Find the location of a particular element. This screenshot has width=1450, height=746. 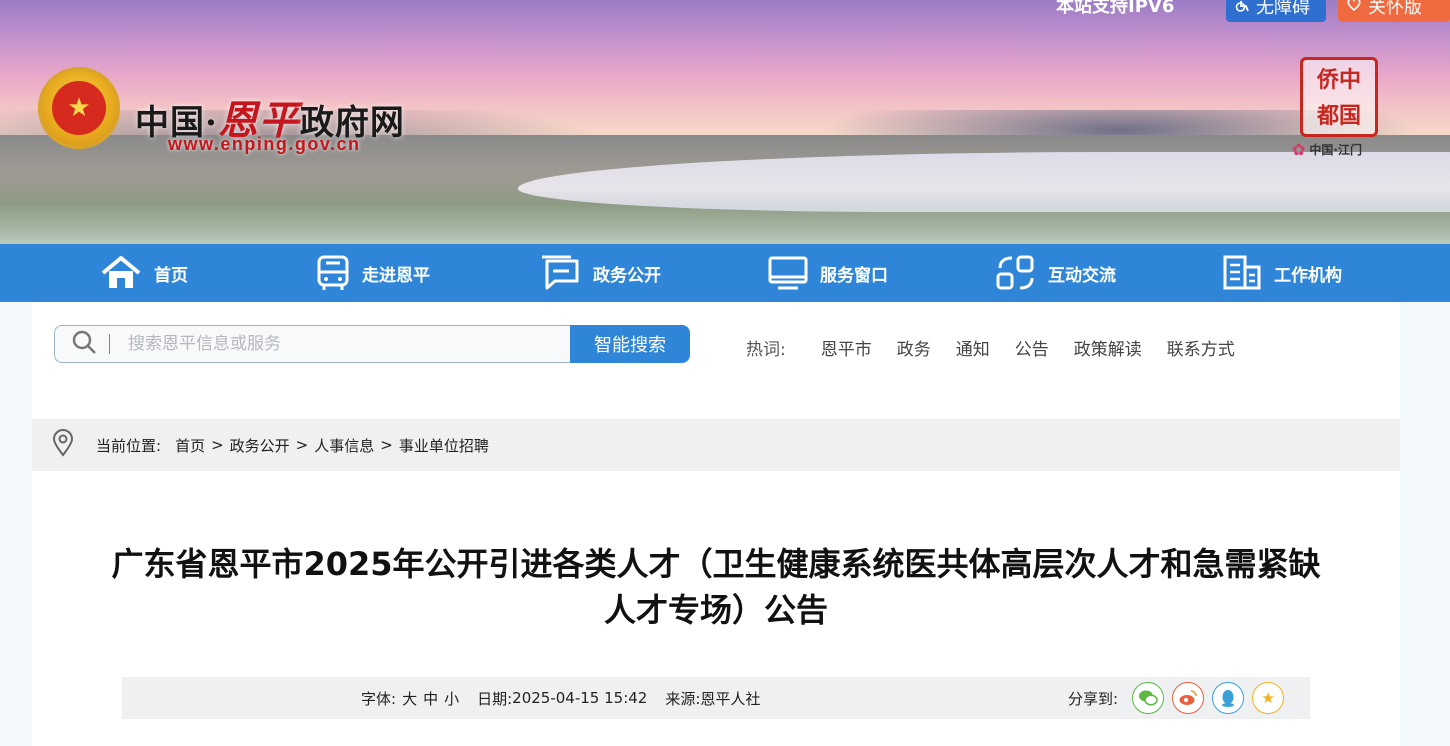

qiaodu-subtitle-text: 中国·江门 is located at coordinates (1335, 150).